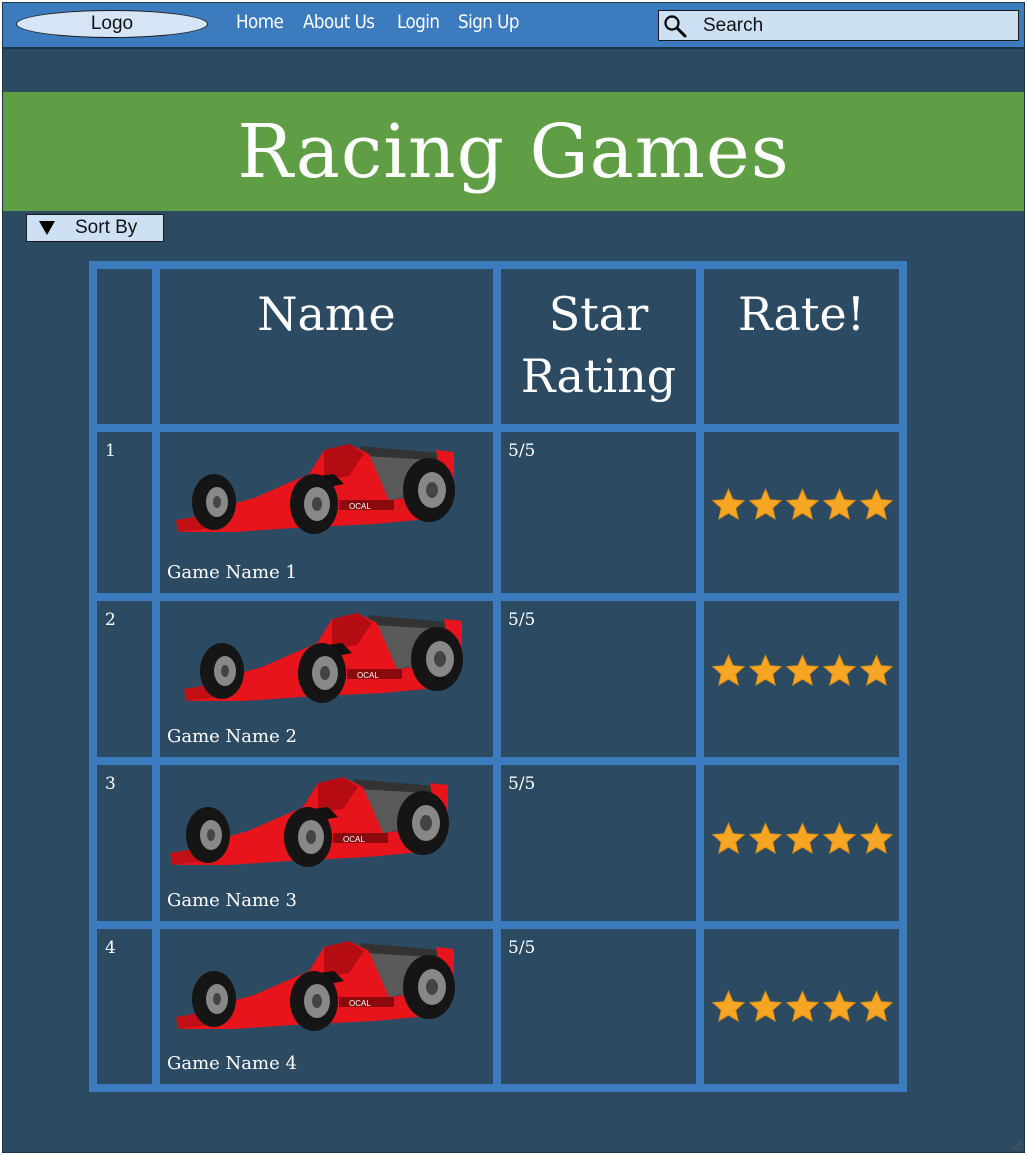 The height and width of the screenshot is (1155, 1027). Describe the element at coordinates (381, 22) in the screenshot. I see `nav-links: Home About Us Login Sign Up` at that location.